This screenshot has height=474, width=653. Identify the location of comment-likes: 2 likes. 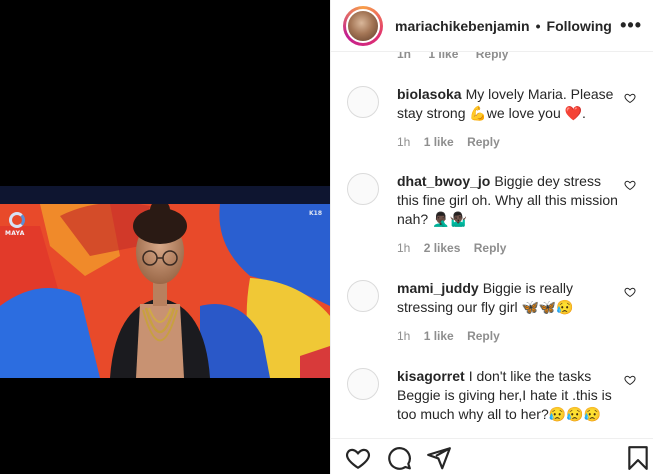
(442, 248).